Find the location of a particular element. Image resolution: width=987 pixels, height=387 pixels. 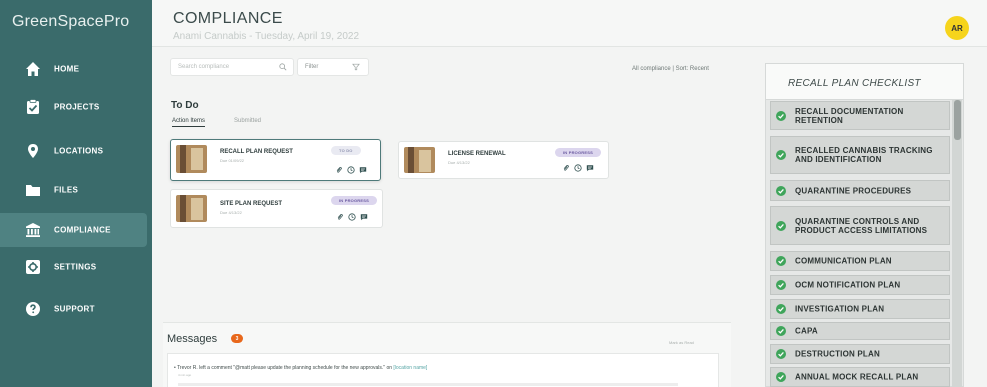

checklist-item: RECALL DOCUMENTATION RETENTION is located at coordinates (860, 115).